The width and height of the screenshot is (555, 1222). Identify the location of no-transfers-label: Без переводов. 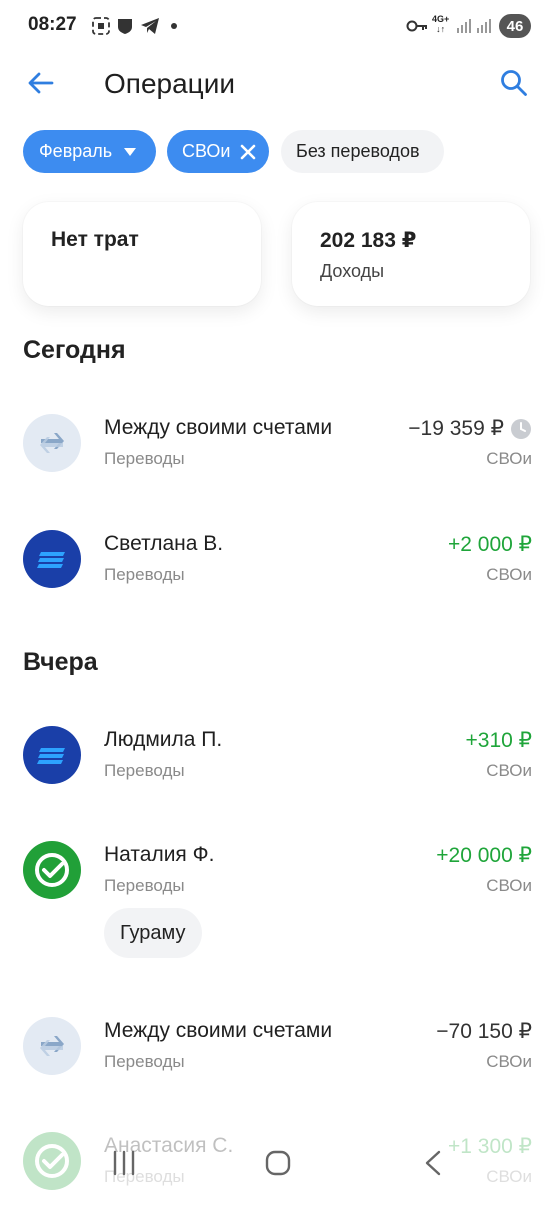
(358, 151).